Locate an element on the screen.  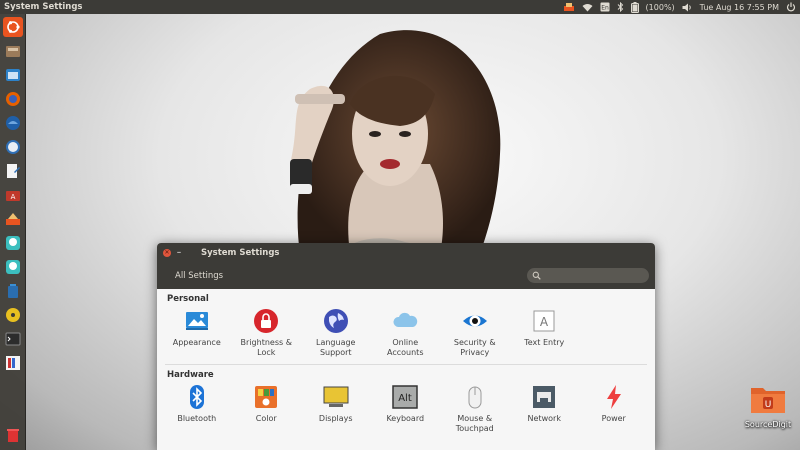
appearance-icon is located at coordinates (196, 321).